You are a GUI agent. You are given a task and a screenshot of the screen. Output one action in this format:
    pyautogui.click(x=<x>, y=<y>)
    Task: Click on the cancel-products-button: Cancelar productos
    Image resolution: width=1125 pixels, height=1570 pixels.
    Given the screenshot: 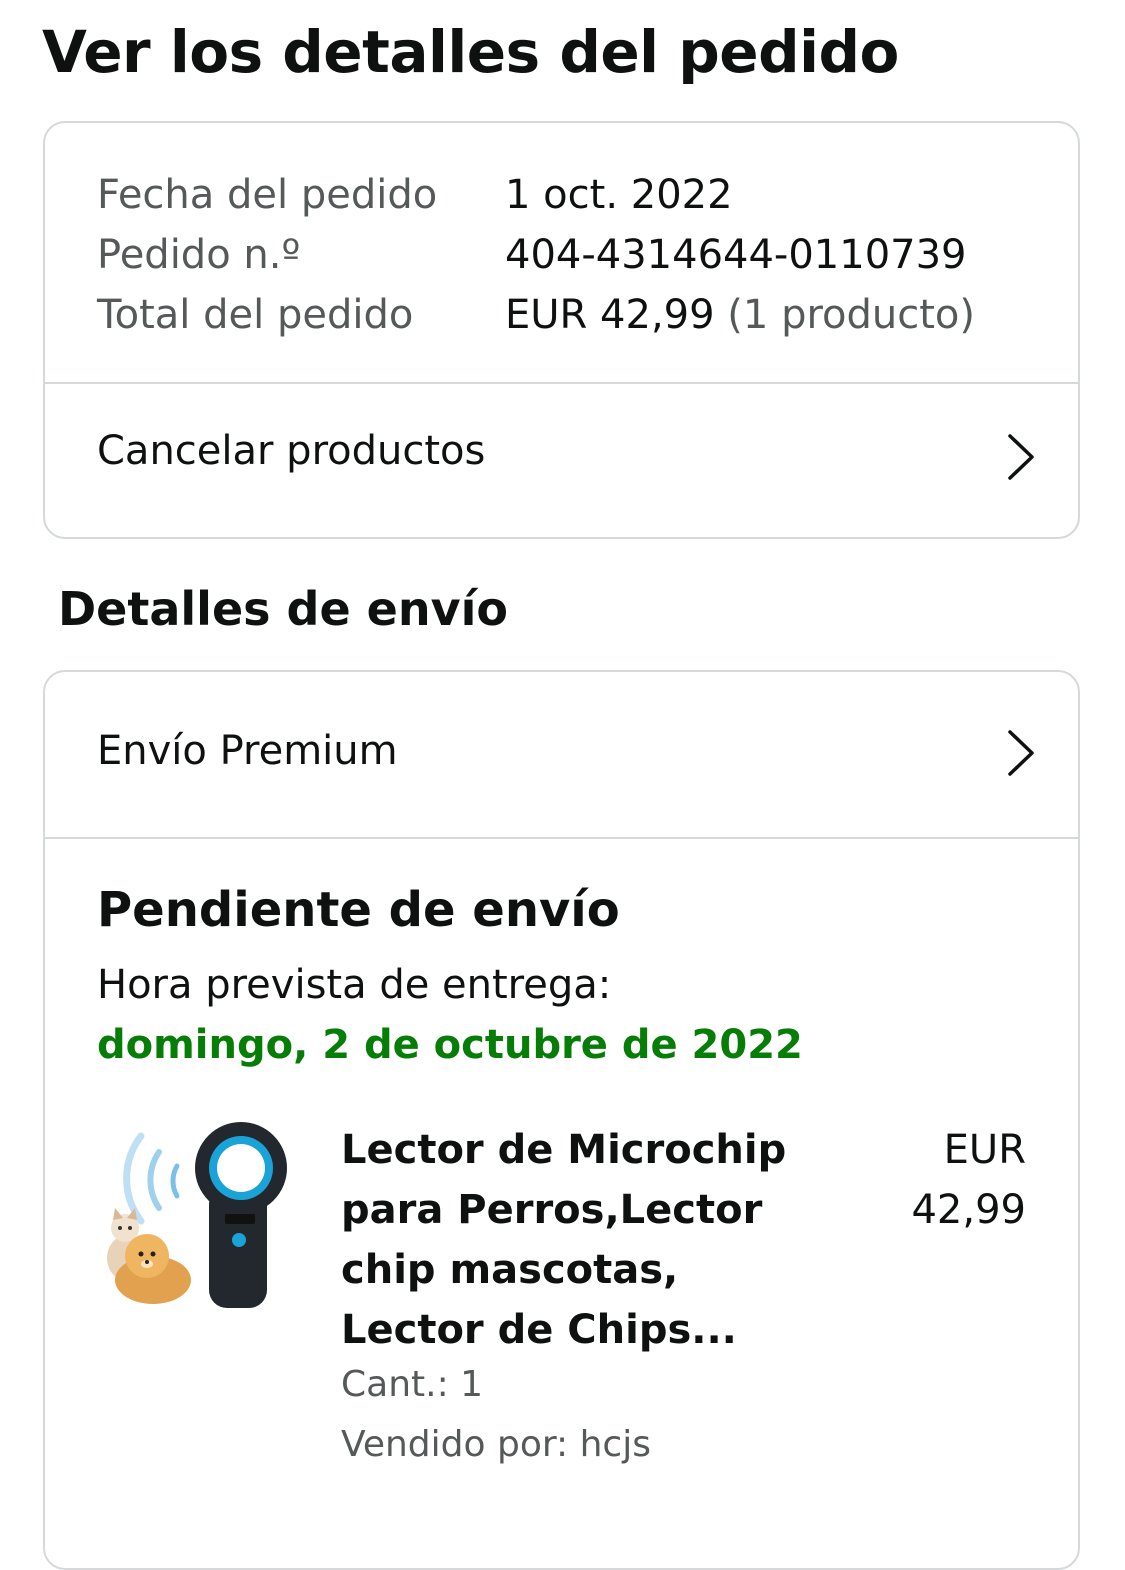 What is the action you would take?
    pyautogui.click(x=561, y=459)
    